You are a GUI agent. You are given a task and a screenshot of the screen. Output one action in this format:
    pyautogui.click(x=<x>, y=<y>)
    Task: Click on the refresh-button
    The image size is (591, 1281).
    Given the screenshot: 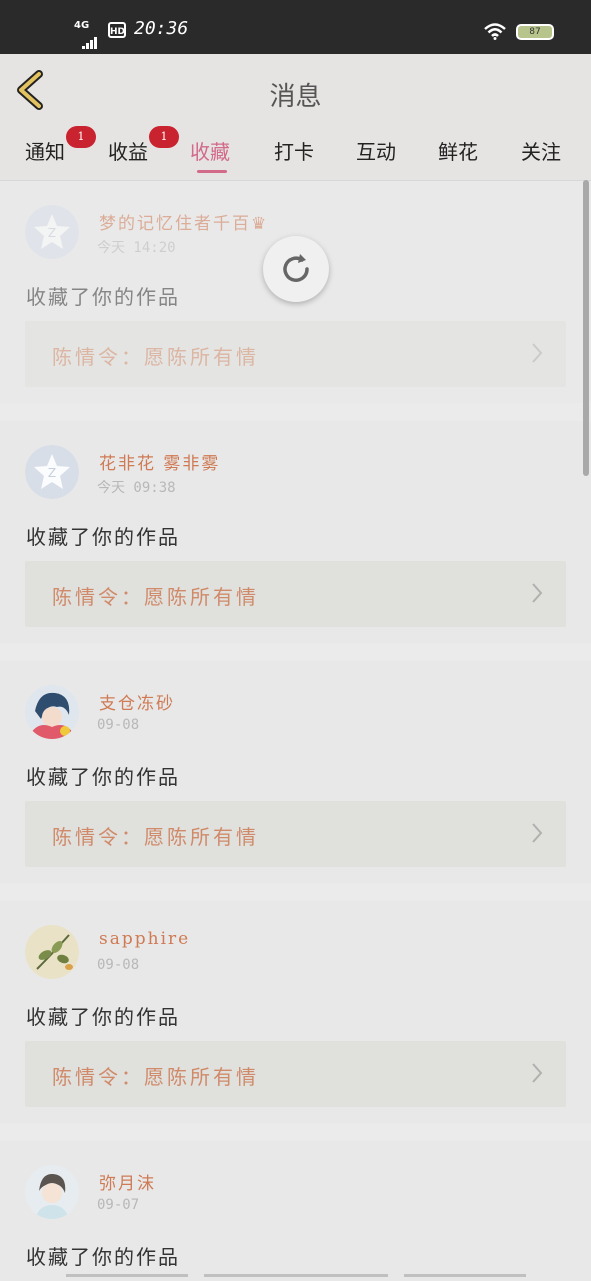 What is the action you would take?
    pyautogui.click(x=296, y=269)
    